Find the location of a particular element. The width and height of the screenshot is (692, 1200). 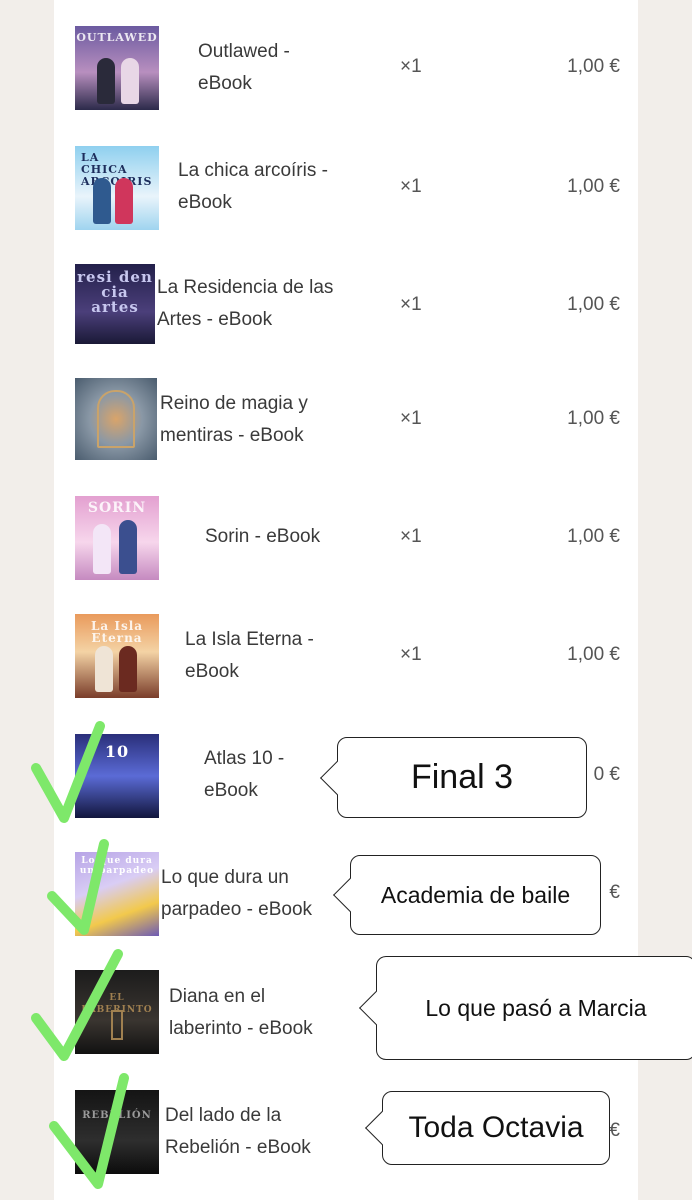

note-text: Academia de baile is located at coordinates (475, 894).